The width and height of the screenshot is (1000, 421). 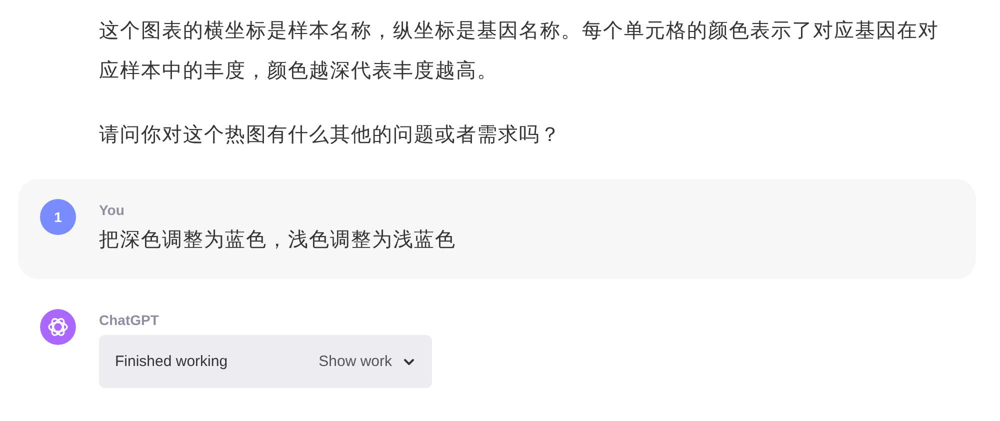 What do you see at coordinates (519, 51) in the screenshot?
I see `answer-paragraph: 这个图表的横坐标是样本名称，纵坐标是基因名称。每个单元格的颜色表示了对应基因在对应样本中的丰度，颜色越深代表丰度越高。` at bounding box center [519, 51].